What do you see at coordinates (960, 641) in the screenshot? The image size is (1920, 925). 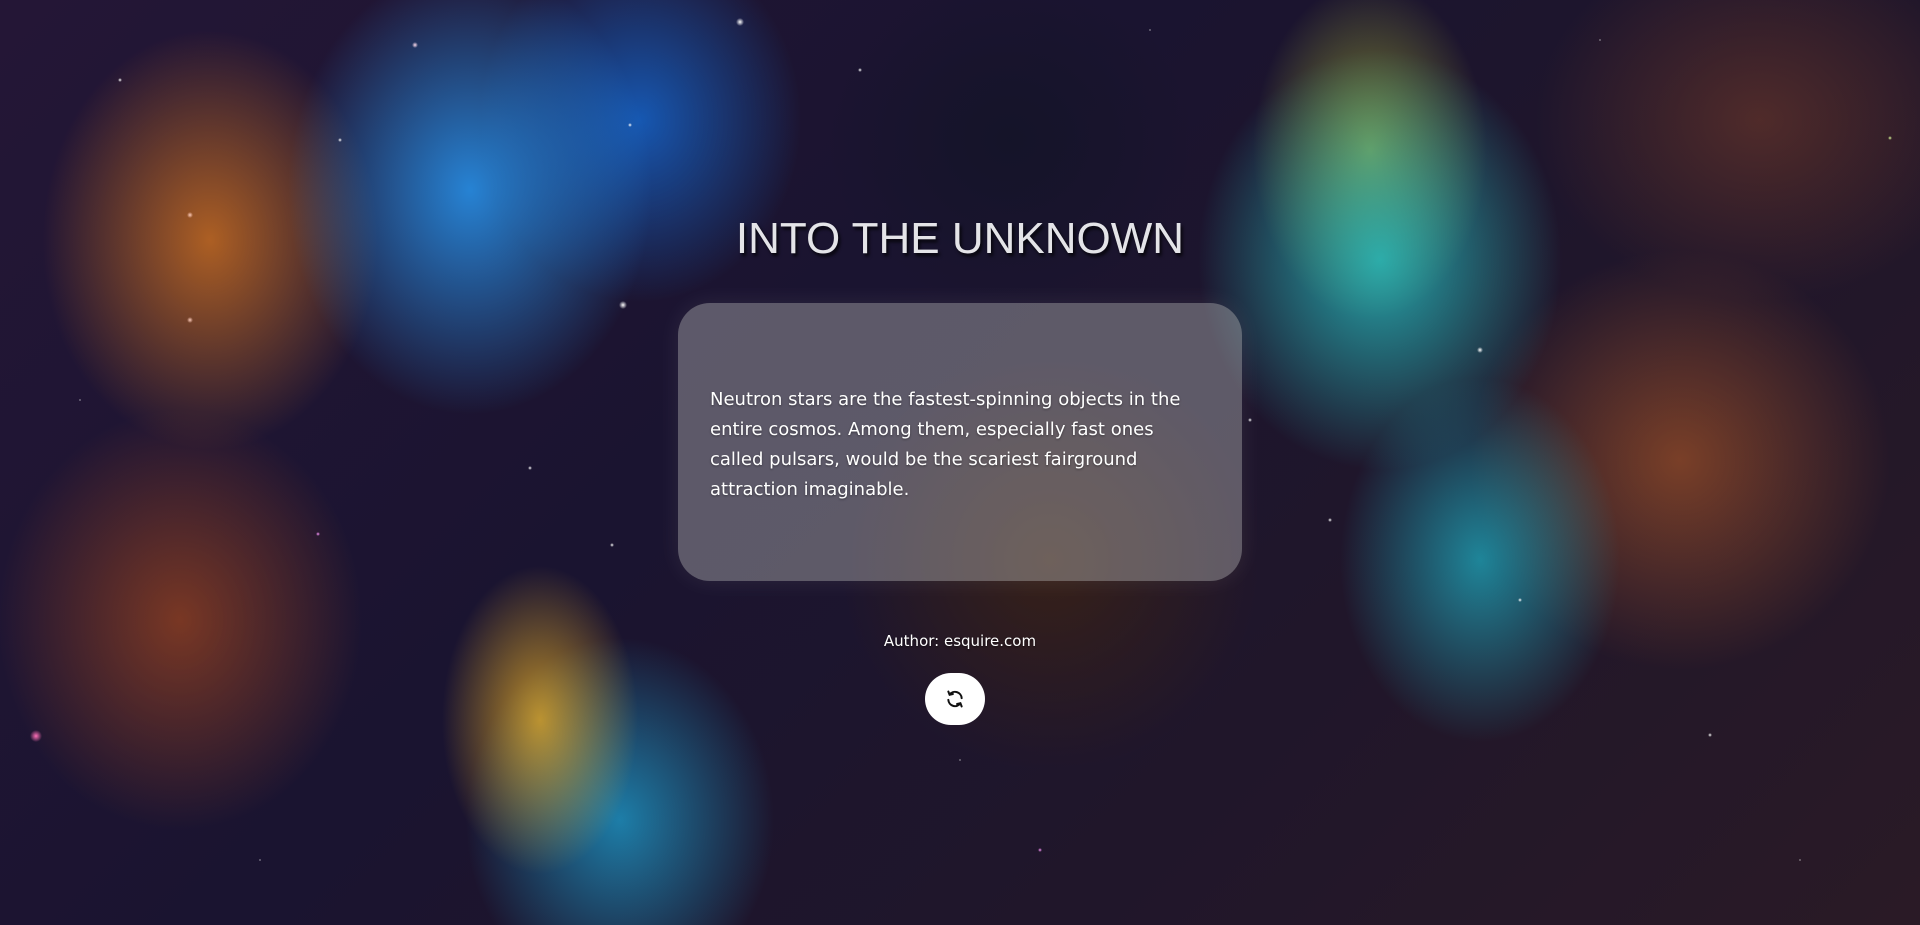 I see `author-label: Author: esquire.com` at bounding box center [960, 641].